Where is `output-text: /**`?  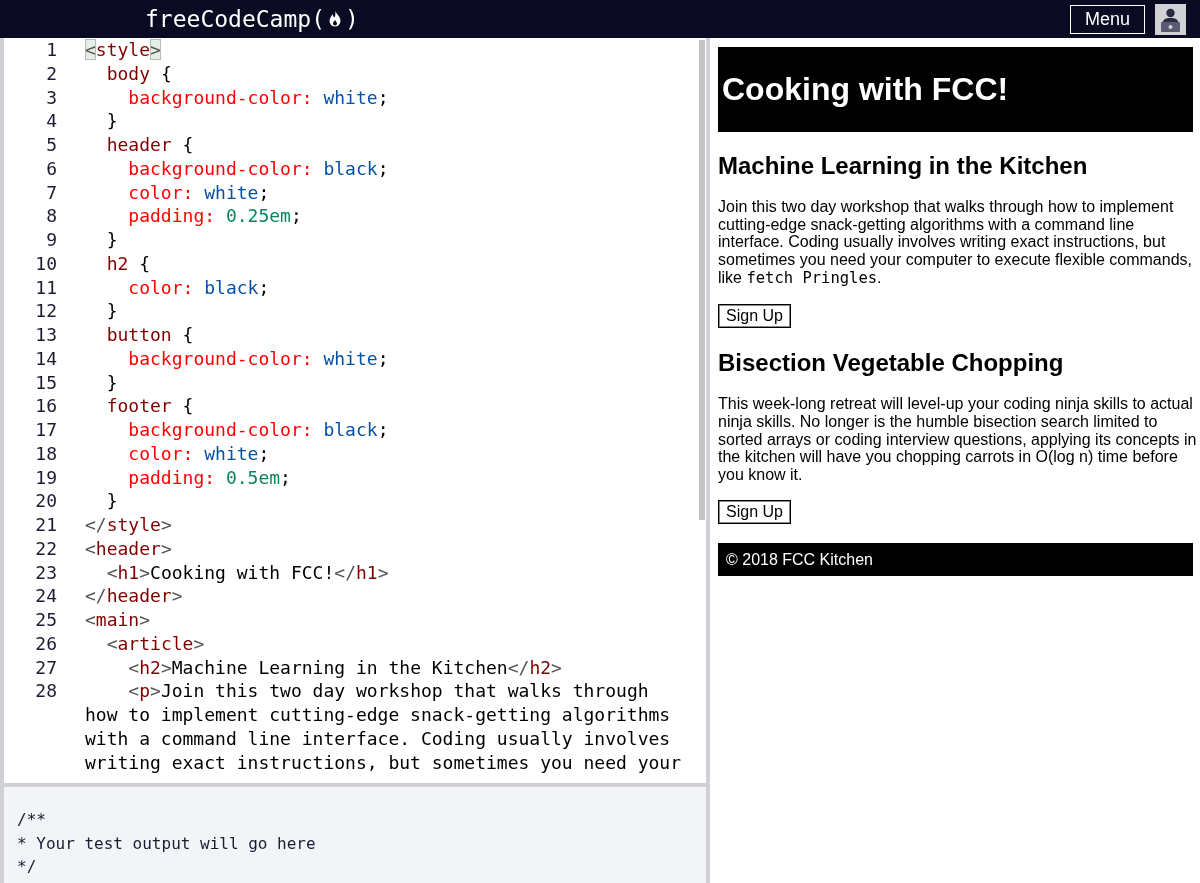 output-text: /** is located at coordinates (31, 819).